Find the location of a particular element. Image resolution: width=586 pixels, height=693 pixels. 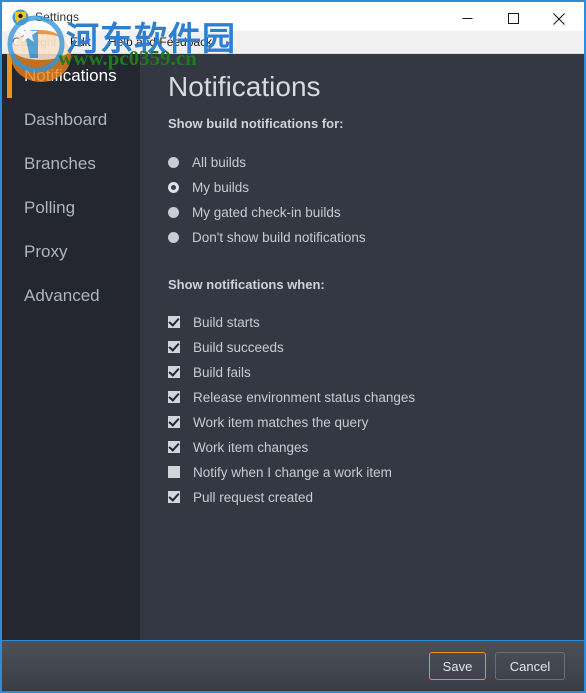

radio-label: My gated check-in builds is located at coordinates (266, 212).